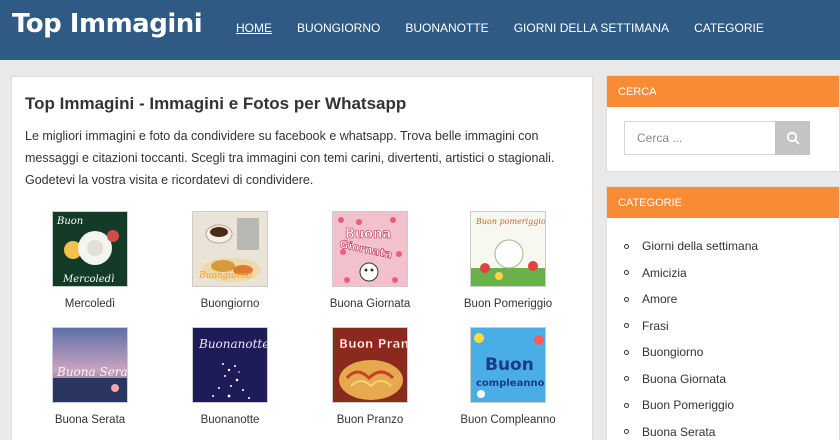 Image resolution: width=840 pixels, height=440 pixels. What do you see at coordinates (230, 249) in the screenshot?
I see `gallery-thumb-buongiorno: Buongiorno` at bounding box center [230, 249].